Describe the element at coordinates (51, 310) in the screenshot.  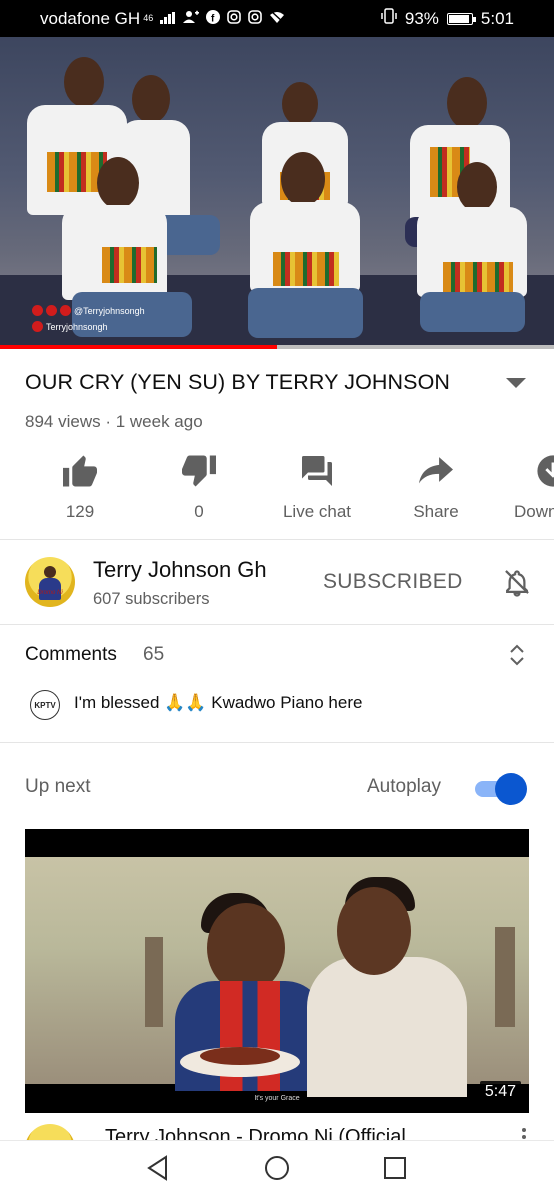
I see `twitter-icon` at that location.